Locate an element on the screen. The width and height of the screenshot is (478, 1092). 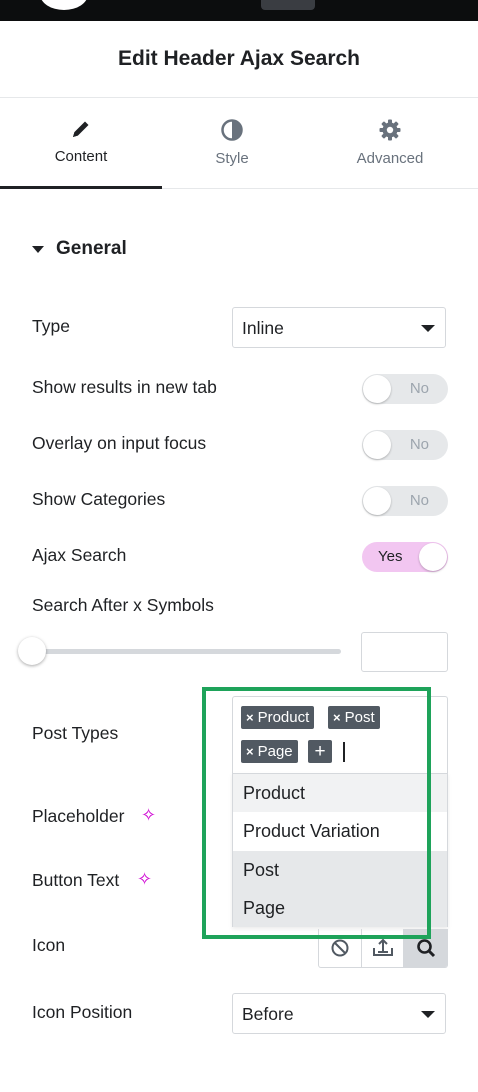
placeholder-label: Placeholder is located at coordinates (78, 816).